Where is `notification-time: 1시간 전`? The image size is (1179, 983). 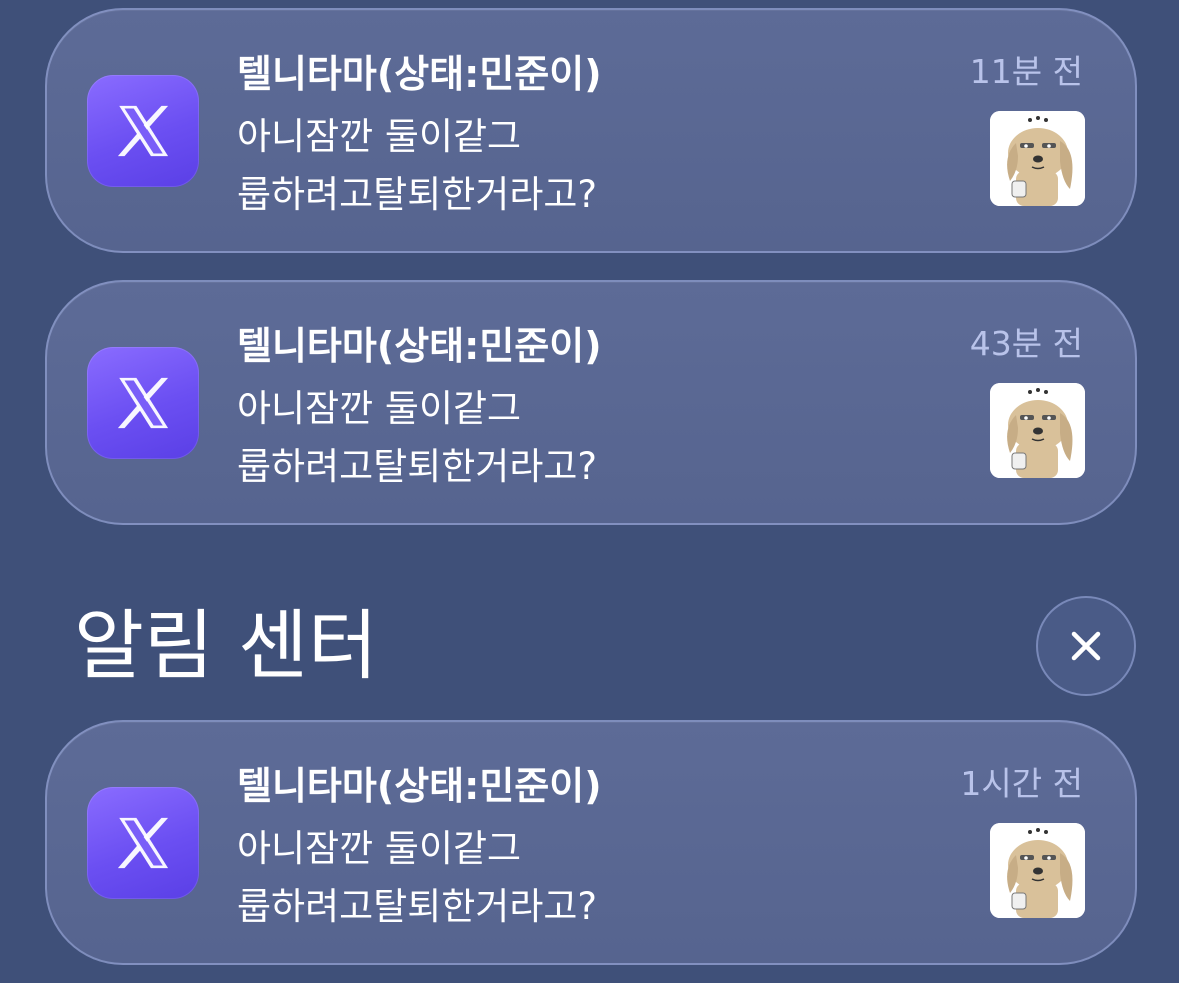 notification-time: 1시간 전 is located at coordinates (1021, 783).